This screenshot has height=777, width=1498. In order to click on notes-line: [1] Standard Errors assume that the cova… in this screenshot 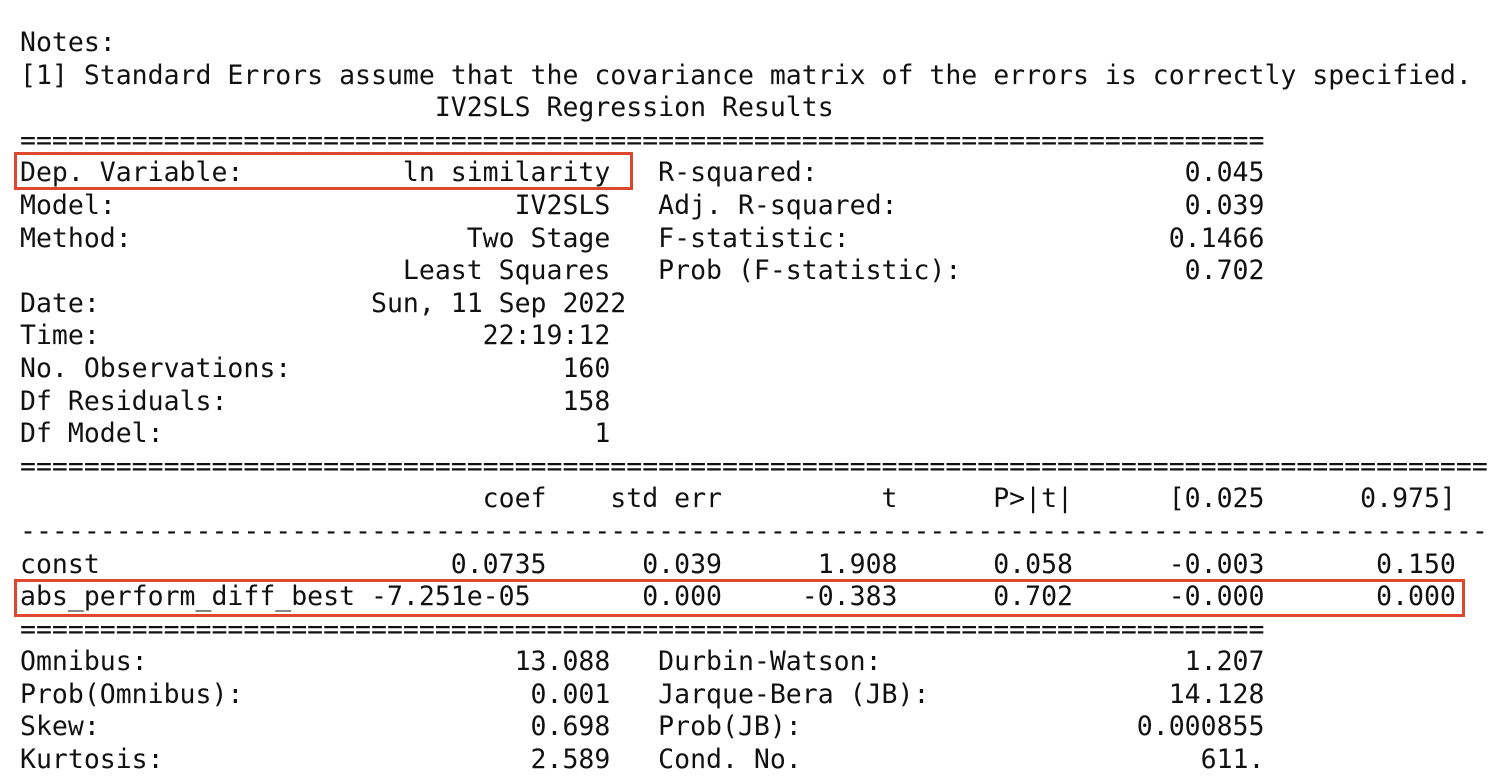, I will do `click(746, 75)`.